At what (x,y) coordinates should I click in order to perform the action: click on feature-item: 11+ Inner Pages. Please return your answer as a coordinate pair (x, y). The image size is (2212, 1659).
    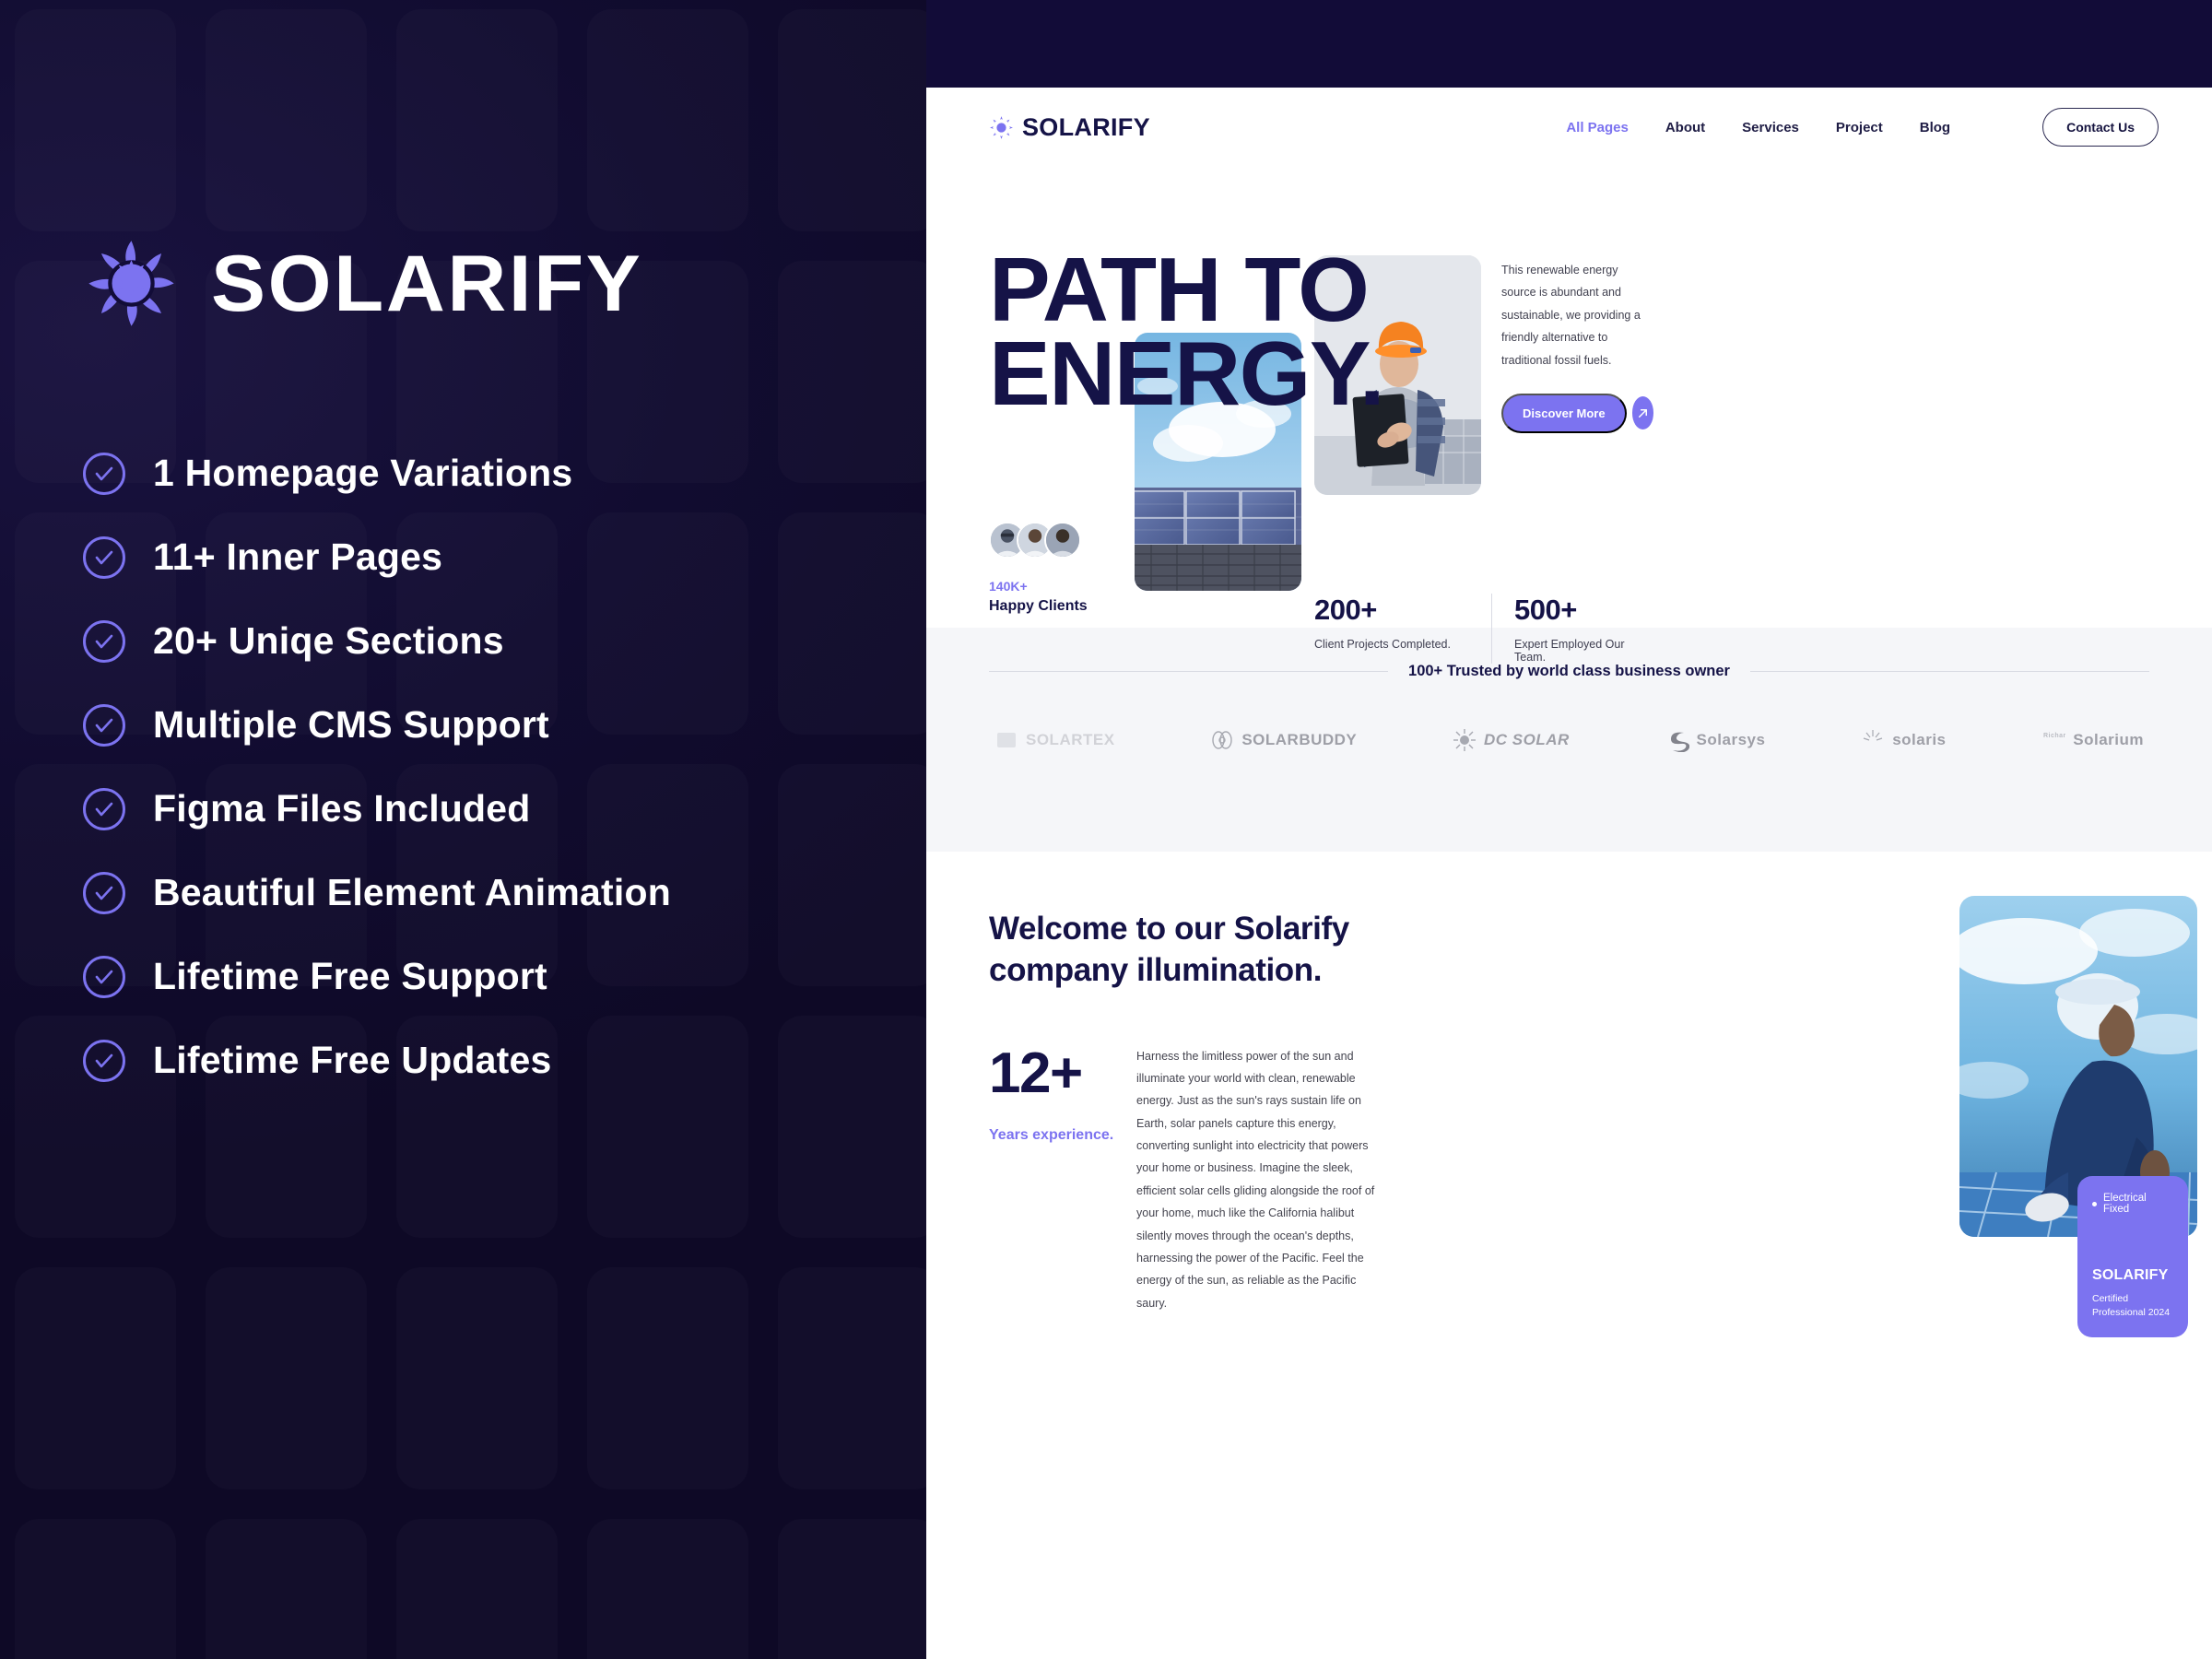
    Looking at the image, I should click on (504, 557).